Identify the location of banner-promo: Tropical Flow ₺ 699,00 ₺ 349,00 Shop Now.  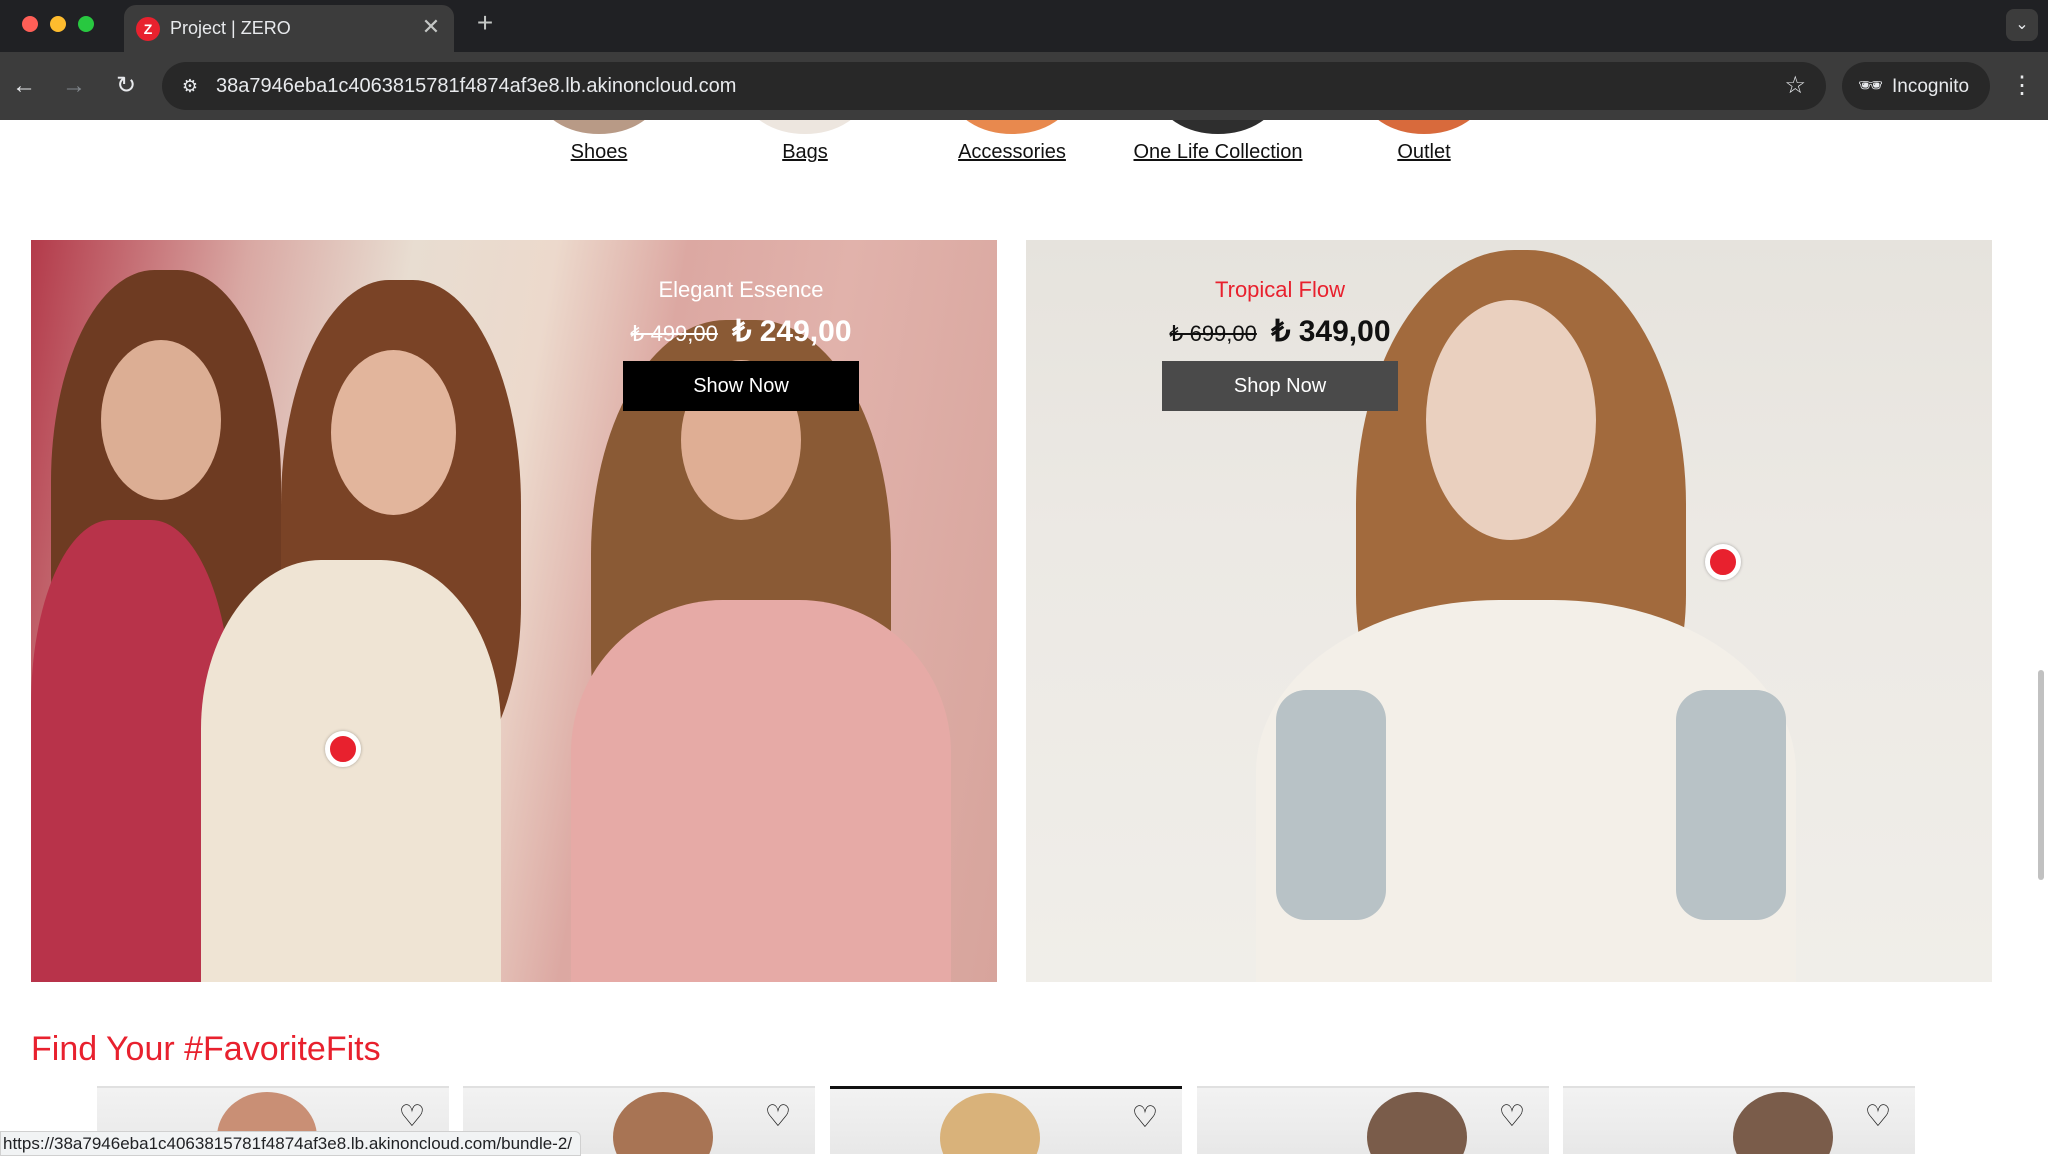
(1280, 343).